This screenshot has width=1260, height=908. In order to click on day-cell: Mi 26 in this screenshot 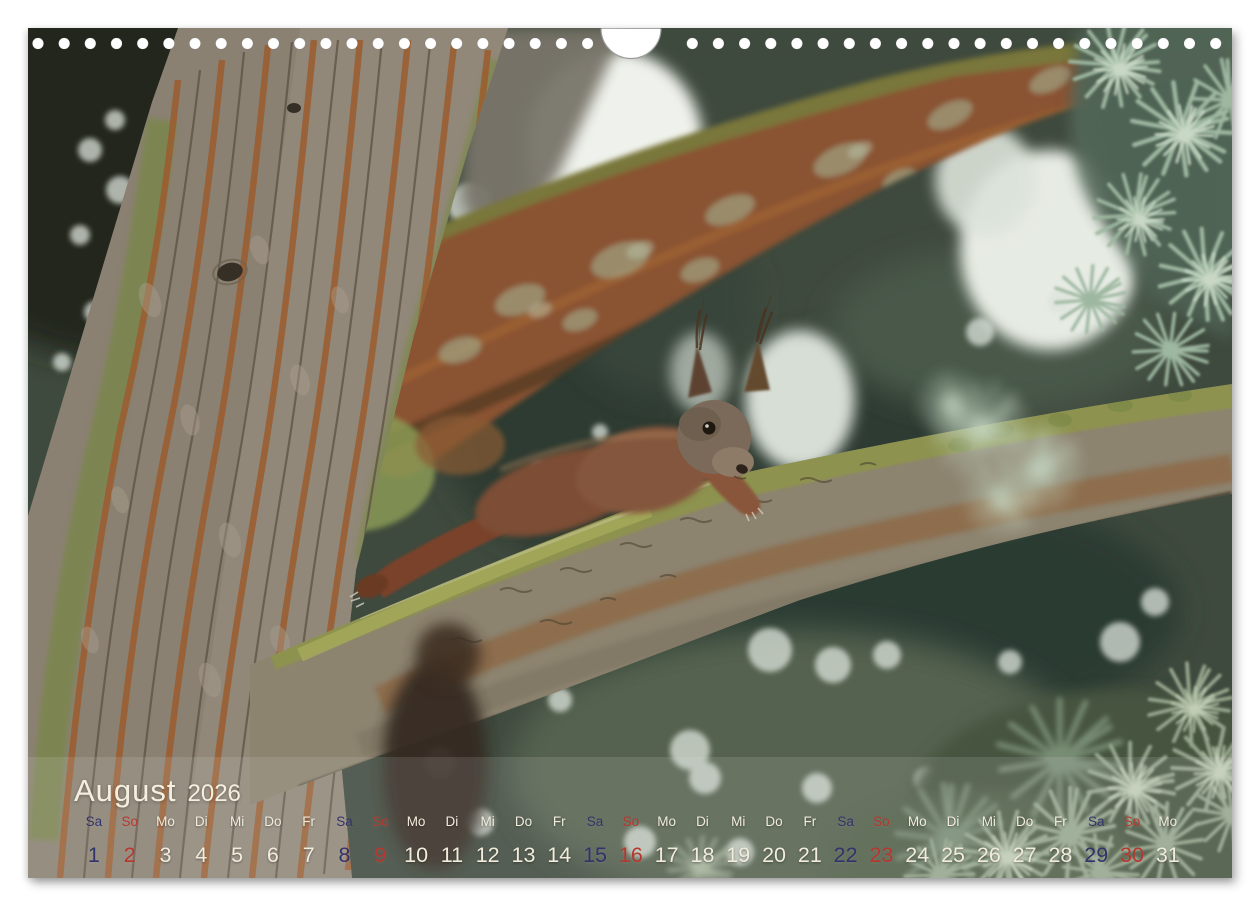, I will do `click(989, 839)`.